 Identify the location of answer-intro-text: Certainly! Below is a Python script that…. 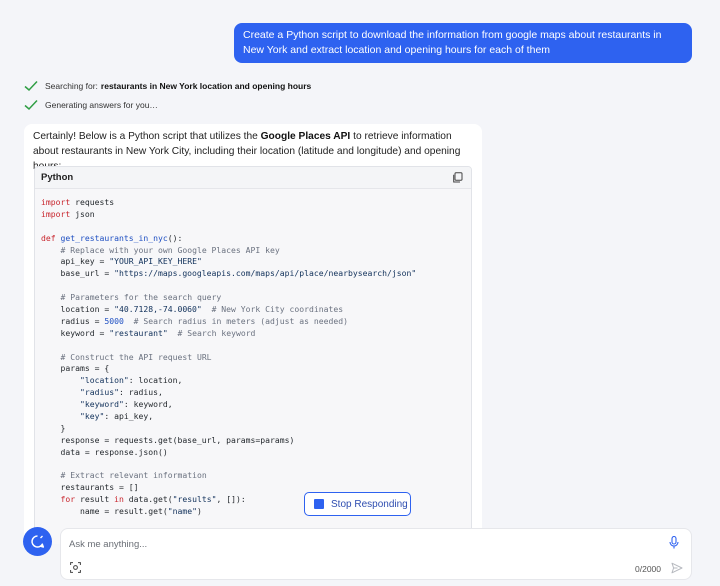
(147, 136).